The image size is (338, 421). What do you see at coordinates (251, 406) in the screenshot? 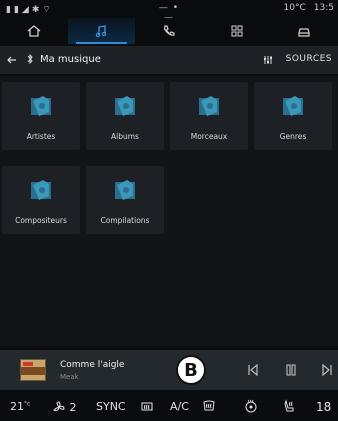
I see `steering-wheel-heat-icon` at bounding box center [251, 406].